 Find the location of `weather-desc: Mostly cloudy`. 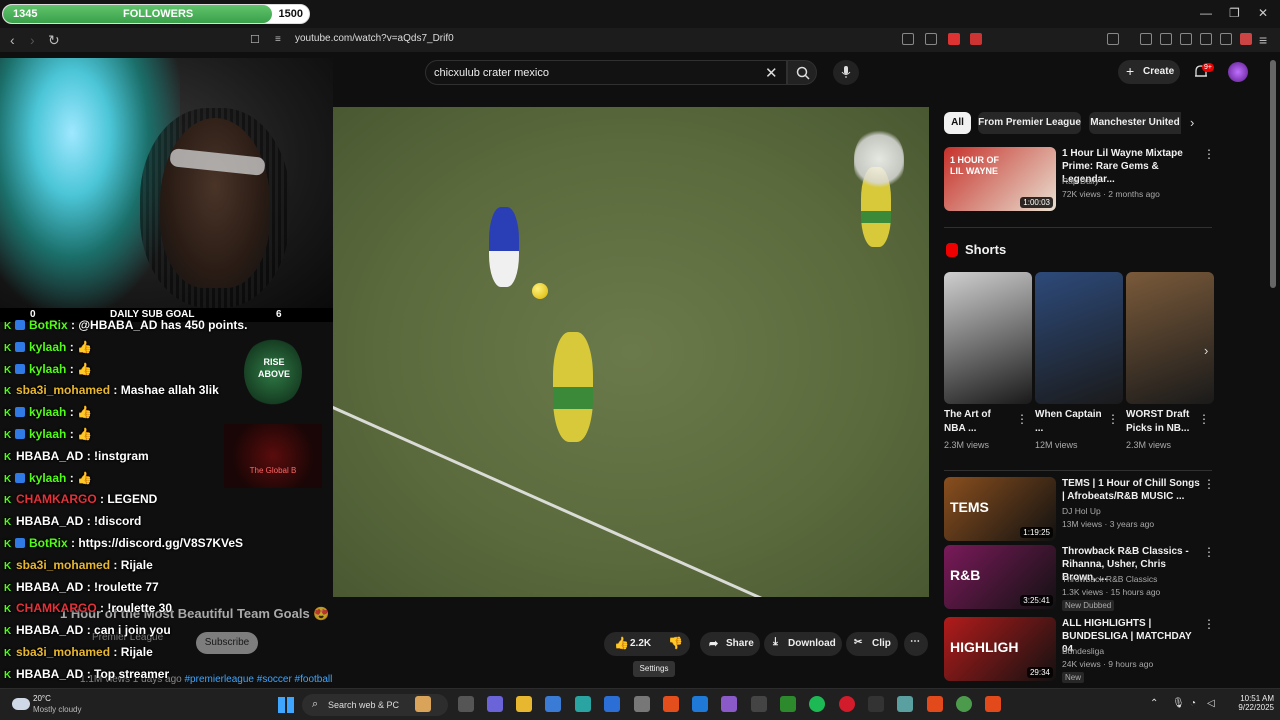

weather-desc: Mostly cloudy is located at coordinates (57, 709).